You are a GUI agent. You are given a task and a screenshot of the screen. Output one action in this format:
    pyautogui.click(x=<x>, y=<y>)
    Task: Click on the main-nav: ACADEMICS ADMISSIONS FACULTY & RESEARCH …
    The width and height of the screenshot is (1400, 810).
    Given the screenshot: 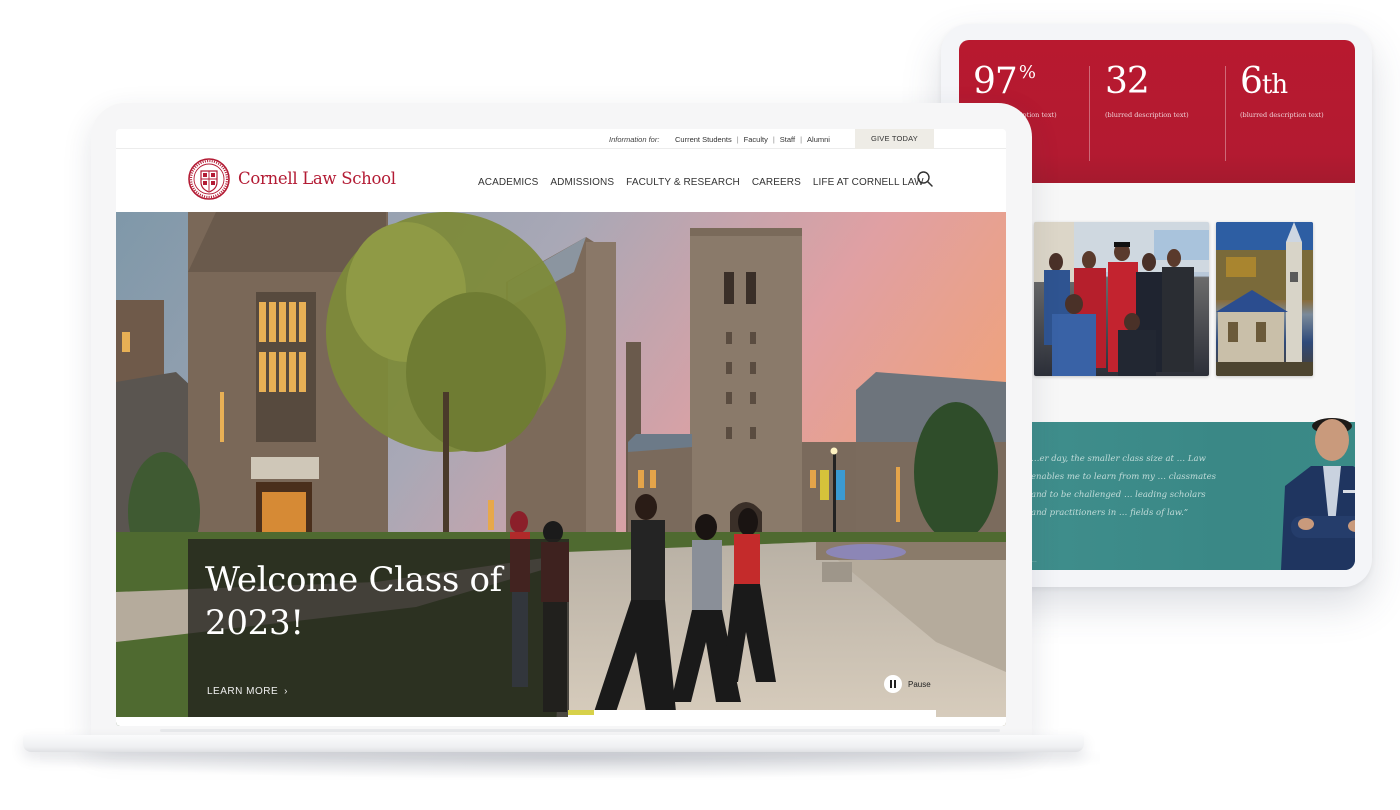 What is the action you would take?
    pyautogui.click(x=707, y=182)
    